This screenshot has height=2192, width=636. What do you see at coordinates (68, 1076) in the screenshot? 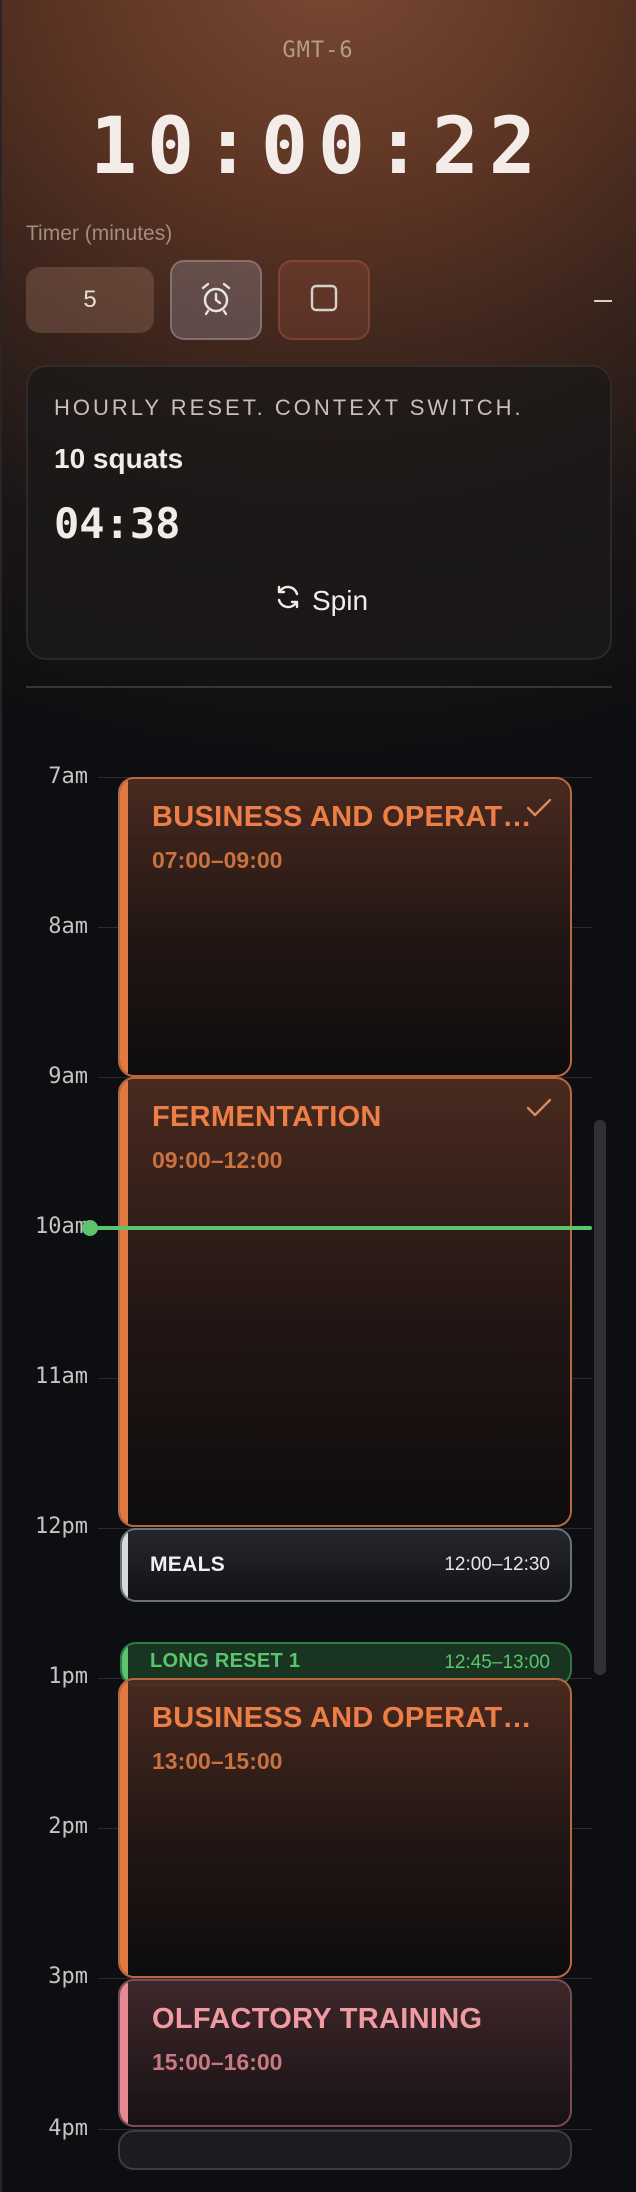
I see `hour-label: 9am` at bounding box center [68, 1076].